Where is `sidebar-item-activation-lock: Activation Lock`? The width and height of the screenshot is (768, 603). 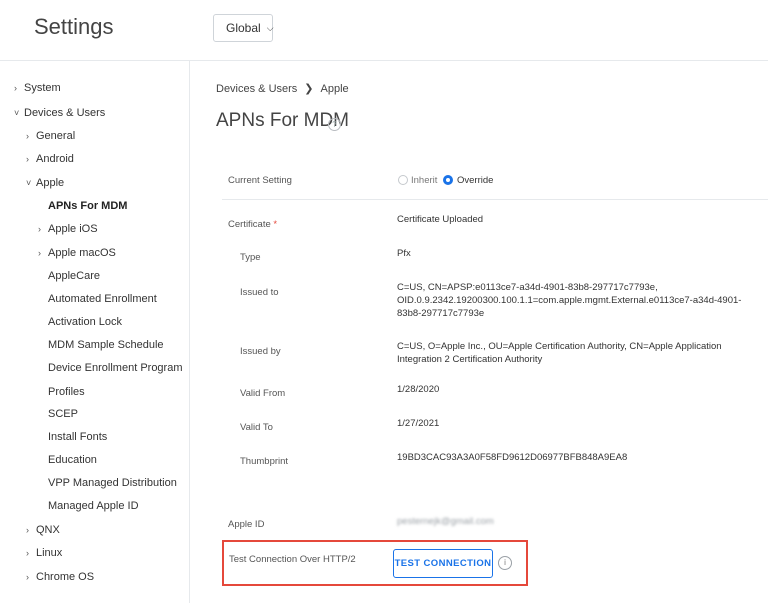 sidebar-item-activation-lock: Activation Lock is located at coordinates (85, 322).